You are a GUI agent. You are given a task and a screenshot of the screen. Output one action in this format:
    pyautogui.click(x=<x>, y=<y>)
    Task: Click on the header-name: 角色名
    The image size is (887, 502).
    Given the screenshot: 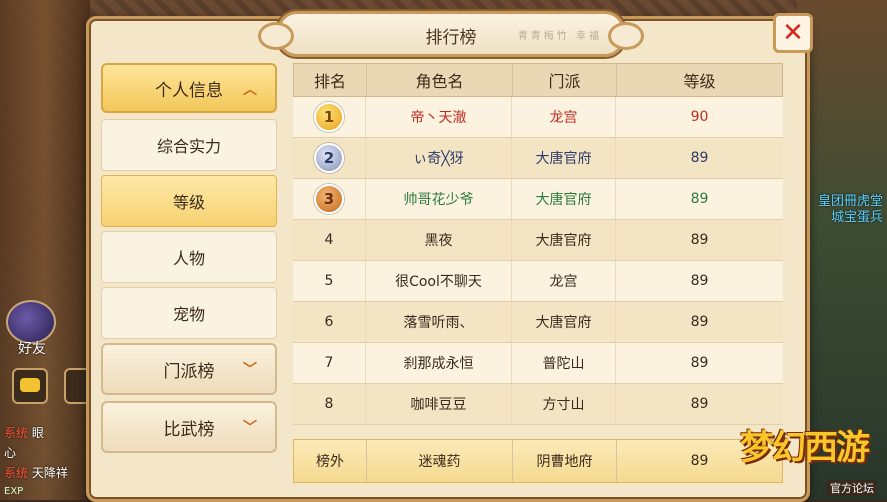 What is the action you would take?
    pyautogui.click(x=440, y=80)
    